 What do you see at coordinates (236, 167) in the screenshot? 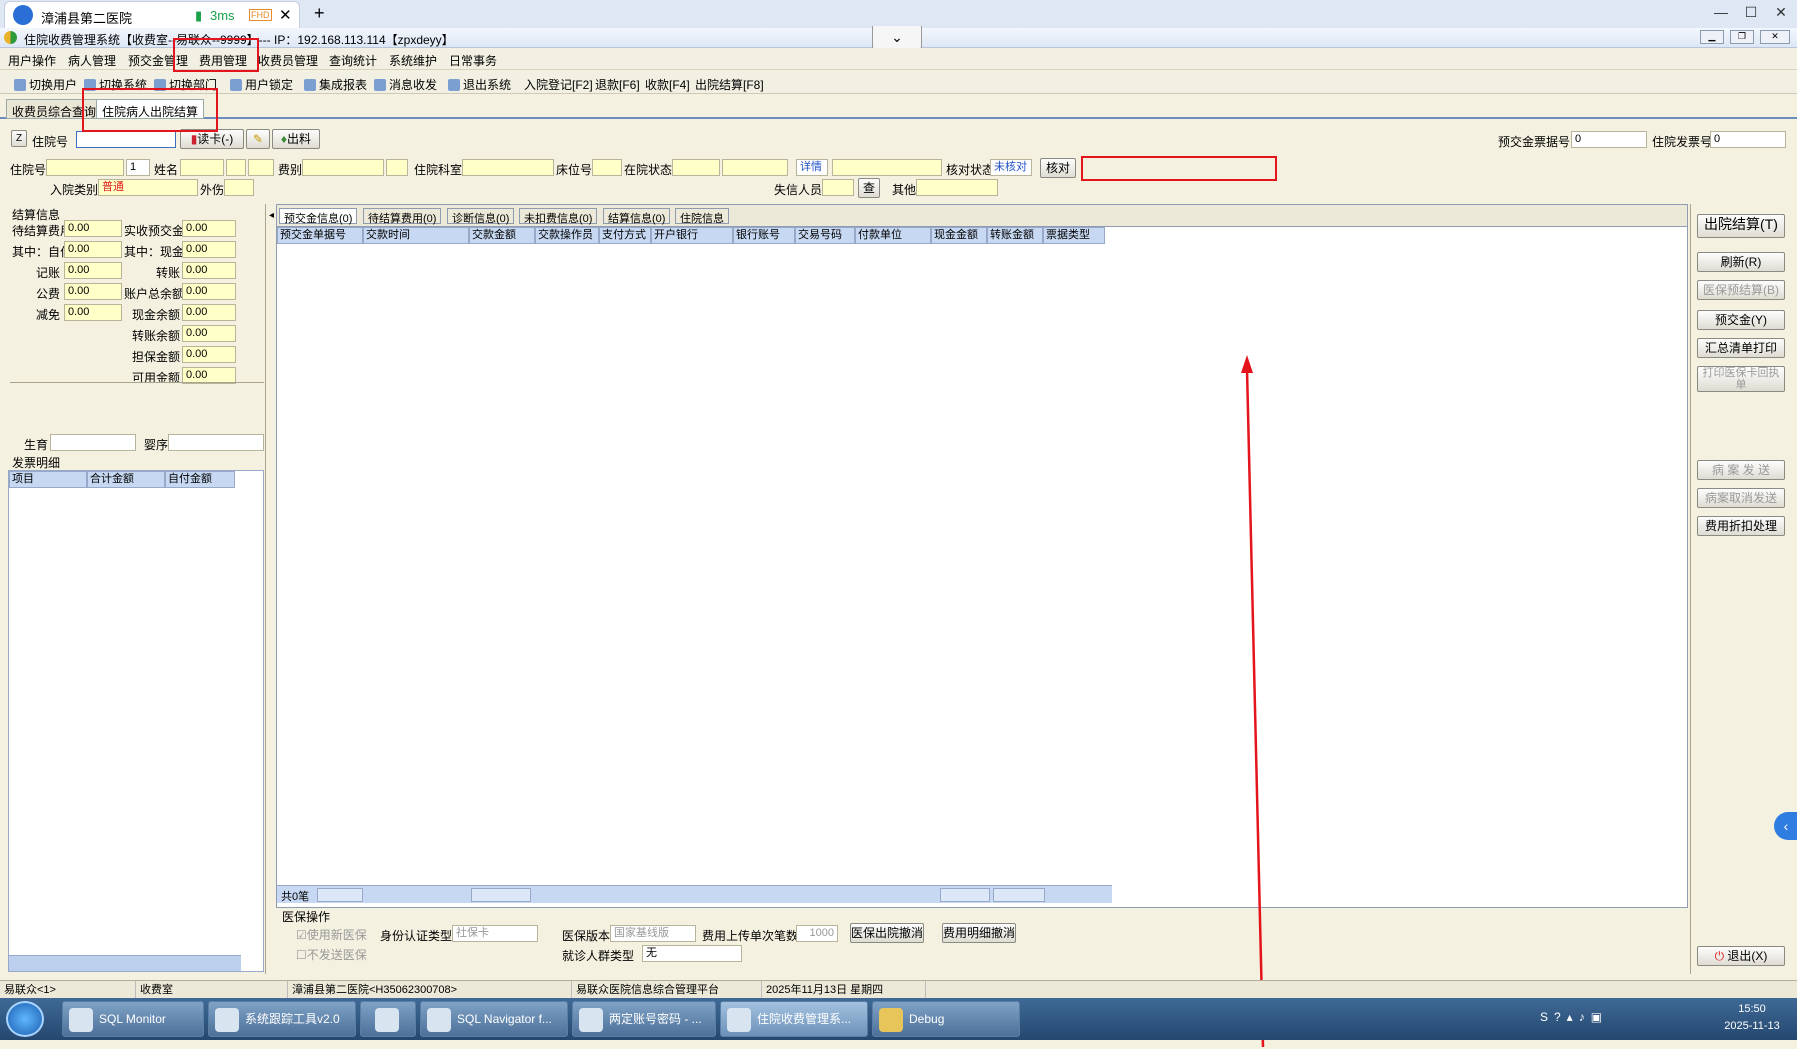
I see `sex-field` at bounding box center [236, 167].